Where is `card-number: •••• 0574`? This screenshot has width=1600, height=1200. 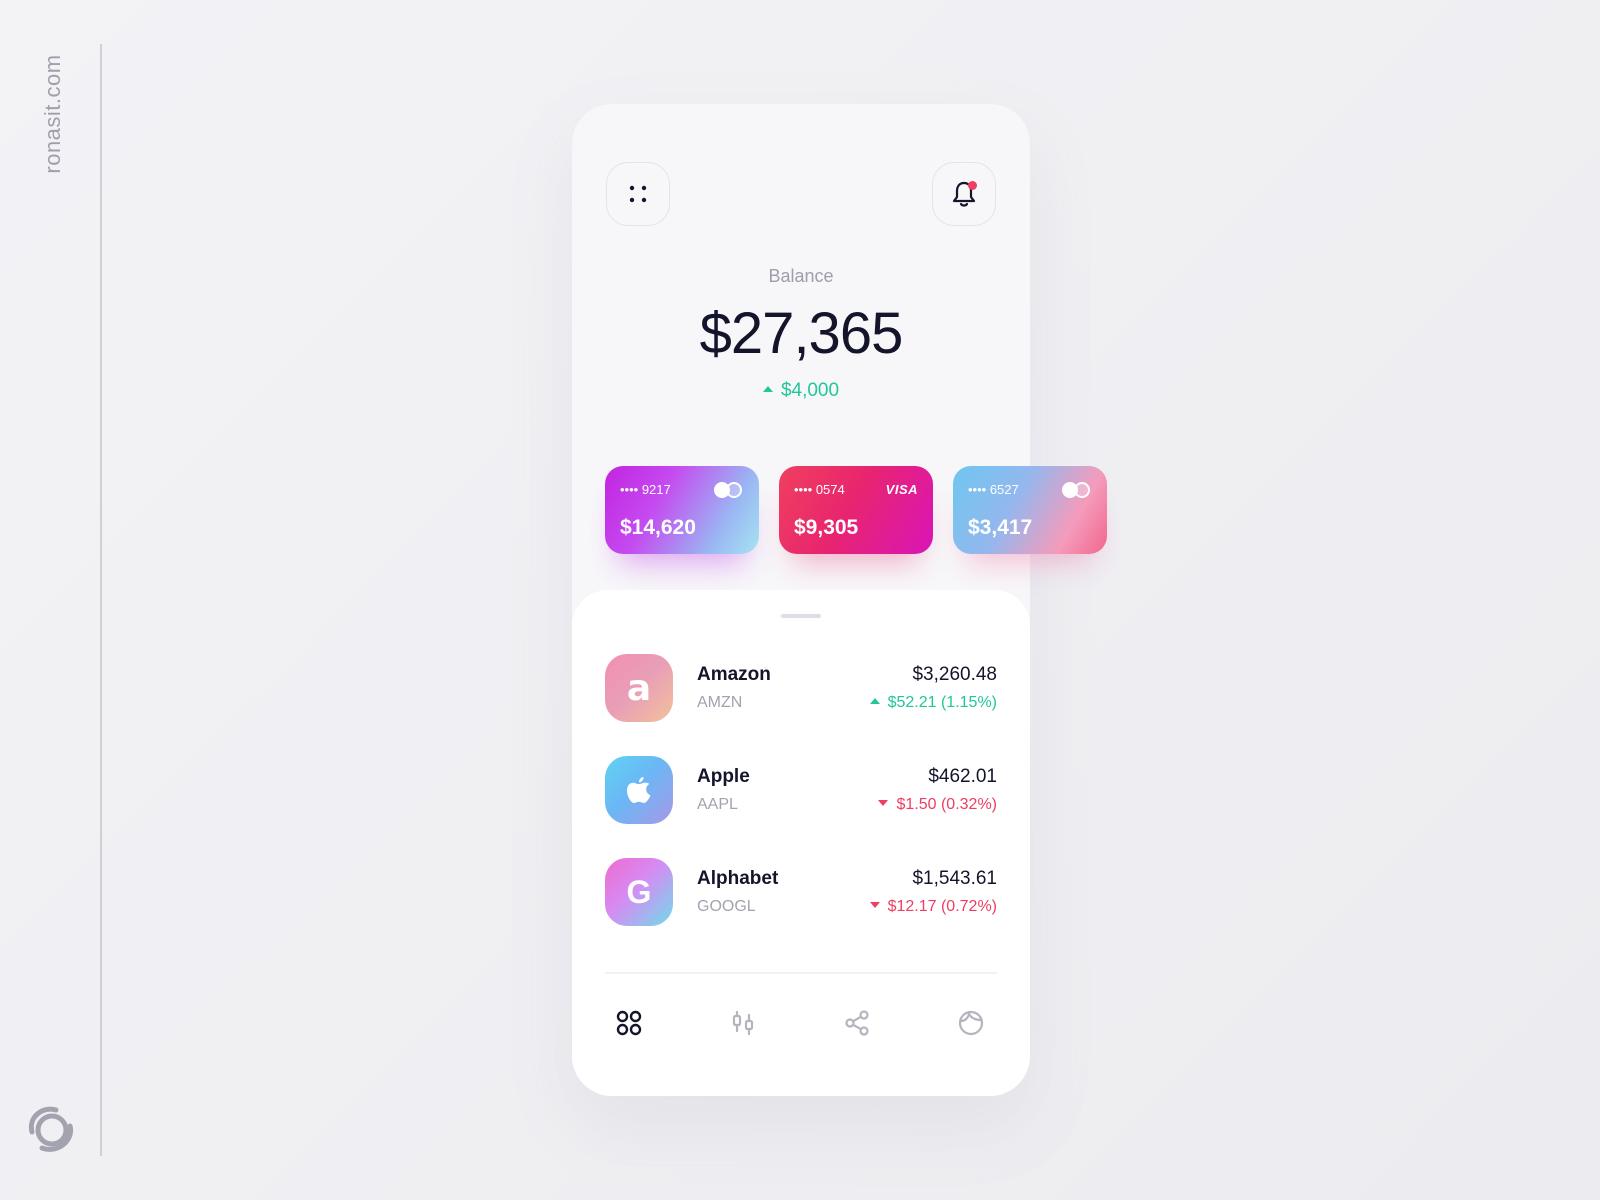
card-number: •••• 0574 is located at coordinates (819, 489).